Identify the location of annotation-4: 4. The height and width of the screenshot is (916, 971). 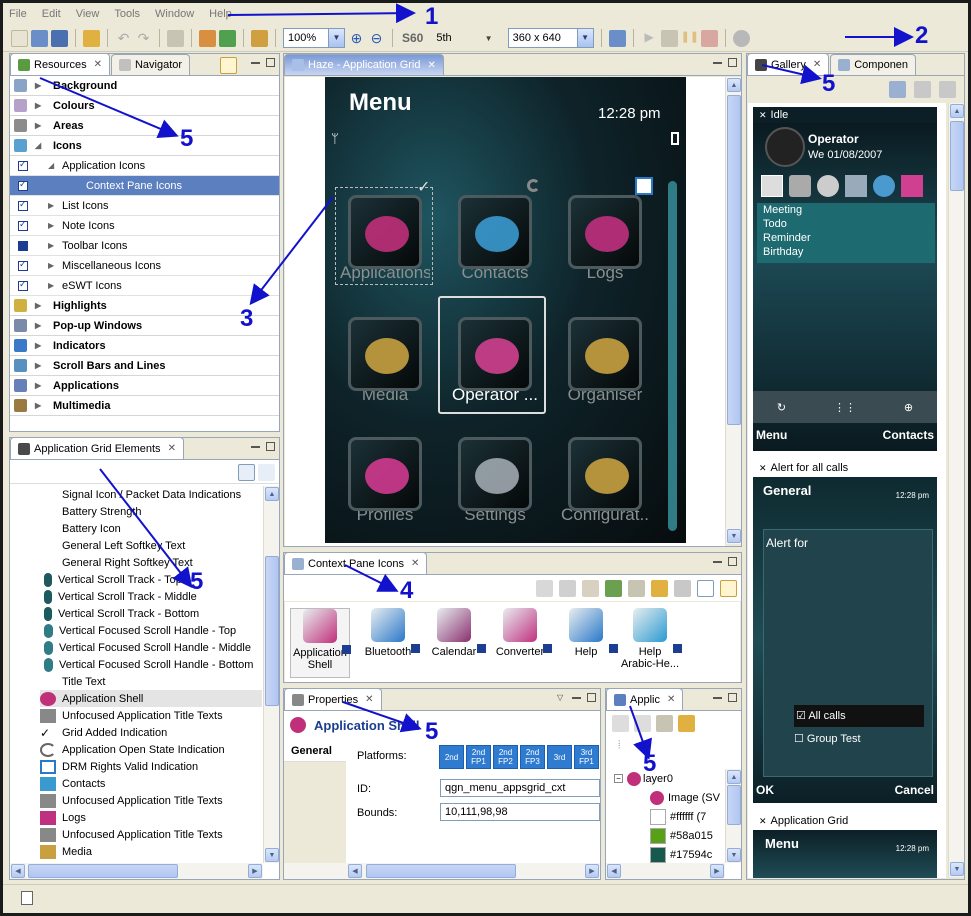
(407, 590).